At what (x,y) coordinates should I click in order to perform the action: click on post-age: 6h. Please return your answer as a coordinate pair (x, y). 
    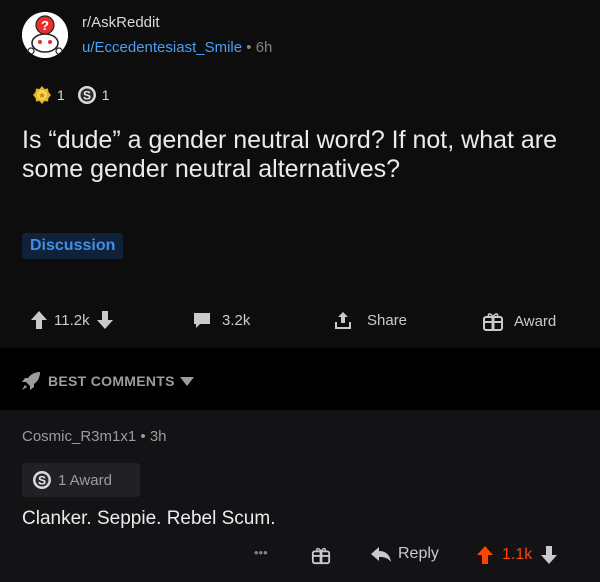
    Looking at the image, I should click on (264, 47).